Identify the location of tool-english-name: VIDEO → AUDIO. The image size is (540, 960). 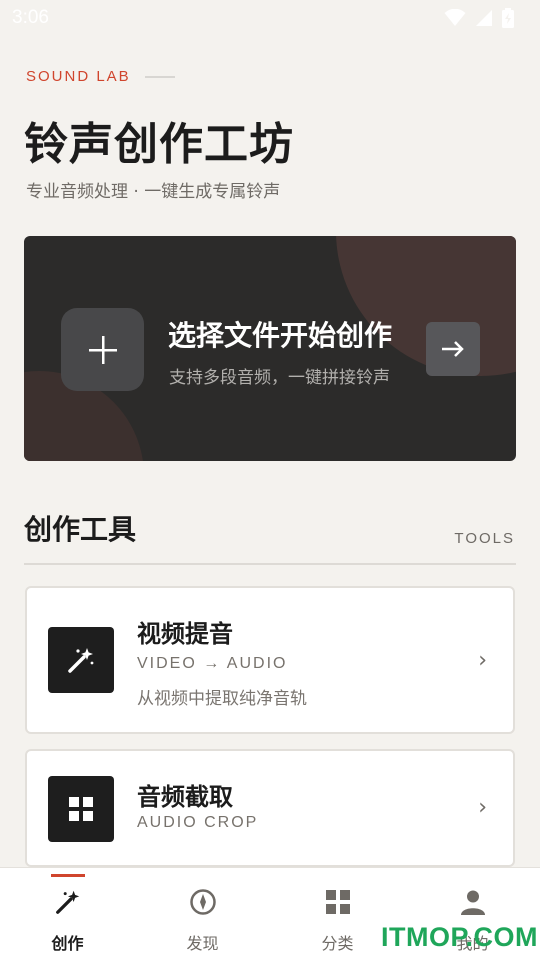
(212, 663).